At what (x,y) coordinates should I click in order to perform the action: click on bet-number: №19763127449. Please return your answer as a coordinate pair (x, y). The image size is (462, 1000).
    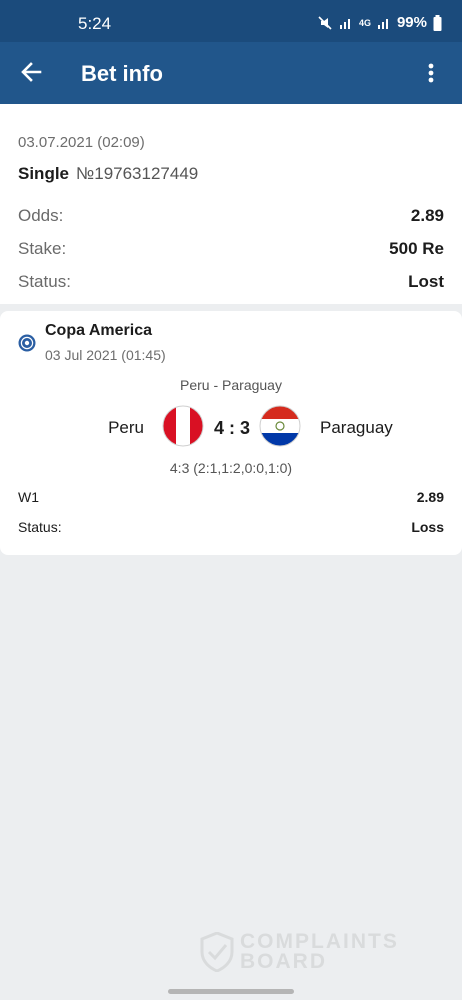
    Looking at the image, I should click on (137, 173).